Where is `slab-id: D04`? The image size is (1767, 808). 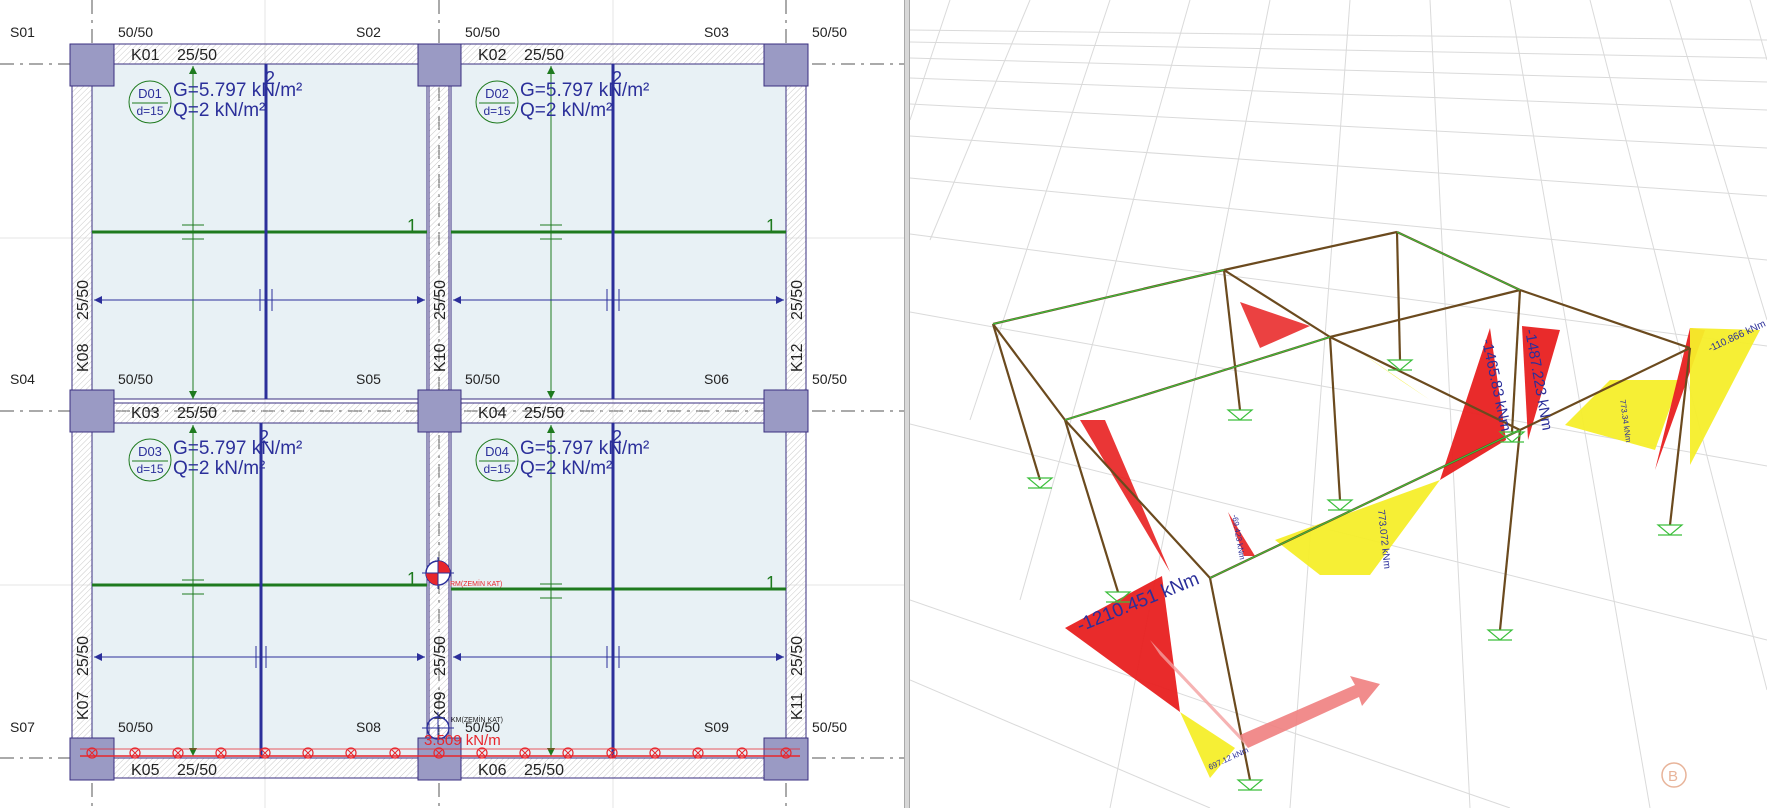
slab-id: D04 is located at coordinates (497, 451).